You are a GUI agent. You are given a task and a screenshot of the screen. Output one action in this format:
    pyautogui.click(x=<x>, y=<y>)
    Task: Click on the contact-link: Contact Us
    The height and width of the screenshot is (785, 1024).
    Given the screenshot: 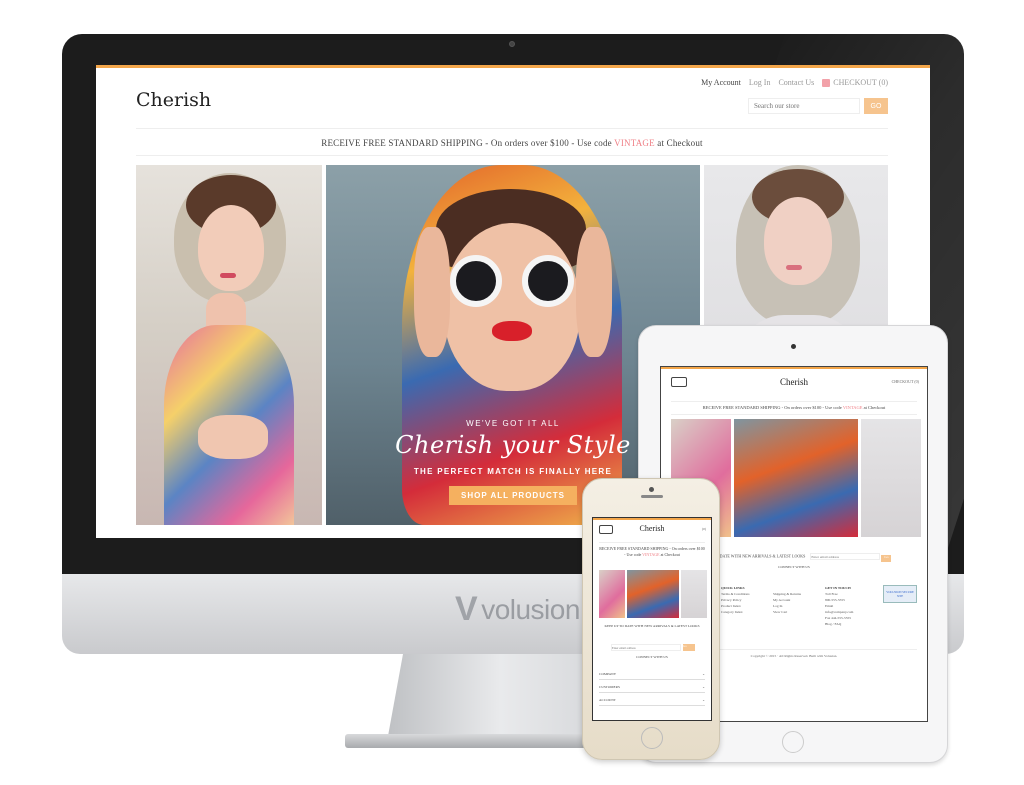 What is the action you would take?
    pyautogui.click(x=796, y=82)
    